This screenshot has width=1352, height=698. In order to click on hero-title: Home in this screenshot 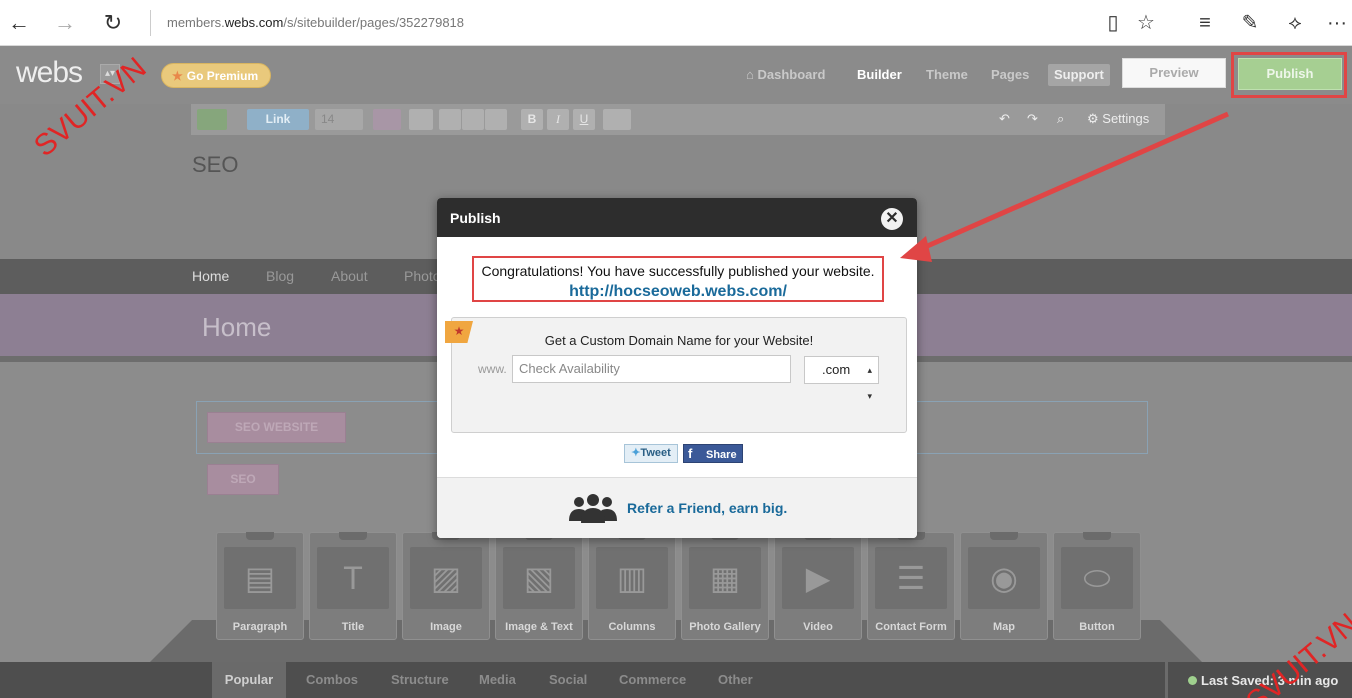, I will do `click(236, 327)`.